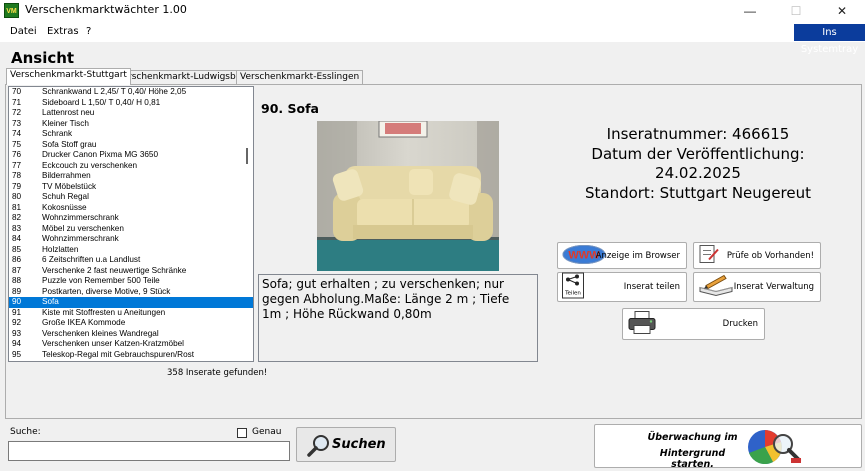 The image size is (865, 471). Describe the element at coordinates (131, 239) in the screenshot. I see `list-item: 84 Wohnzimmerschrank` at that location.